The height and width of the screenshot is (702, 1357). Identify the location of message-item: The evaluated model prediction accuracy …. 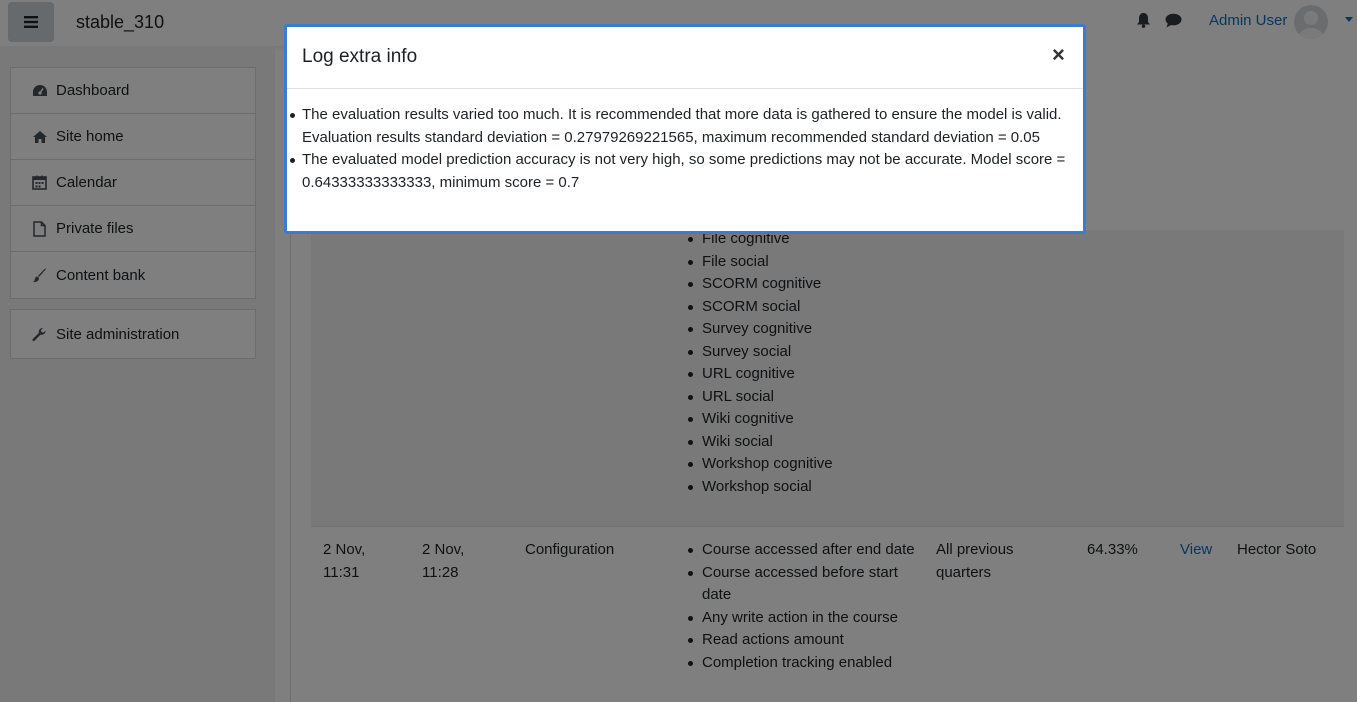
(678, 171).